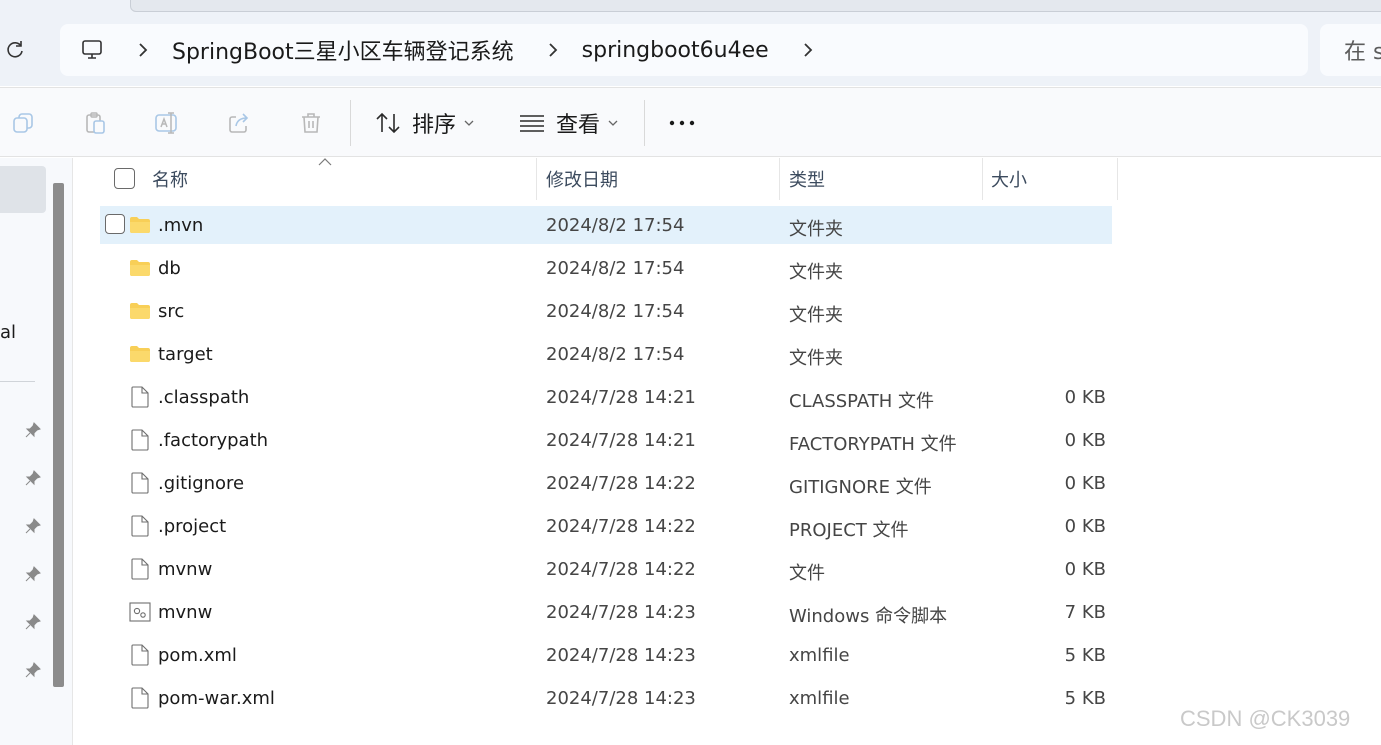 The width and height of the screenshot is (1381, 745). Describe the element at coordinates (325, 162) in the screenshot. I see `sort-ascending-icon` at that location.